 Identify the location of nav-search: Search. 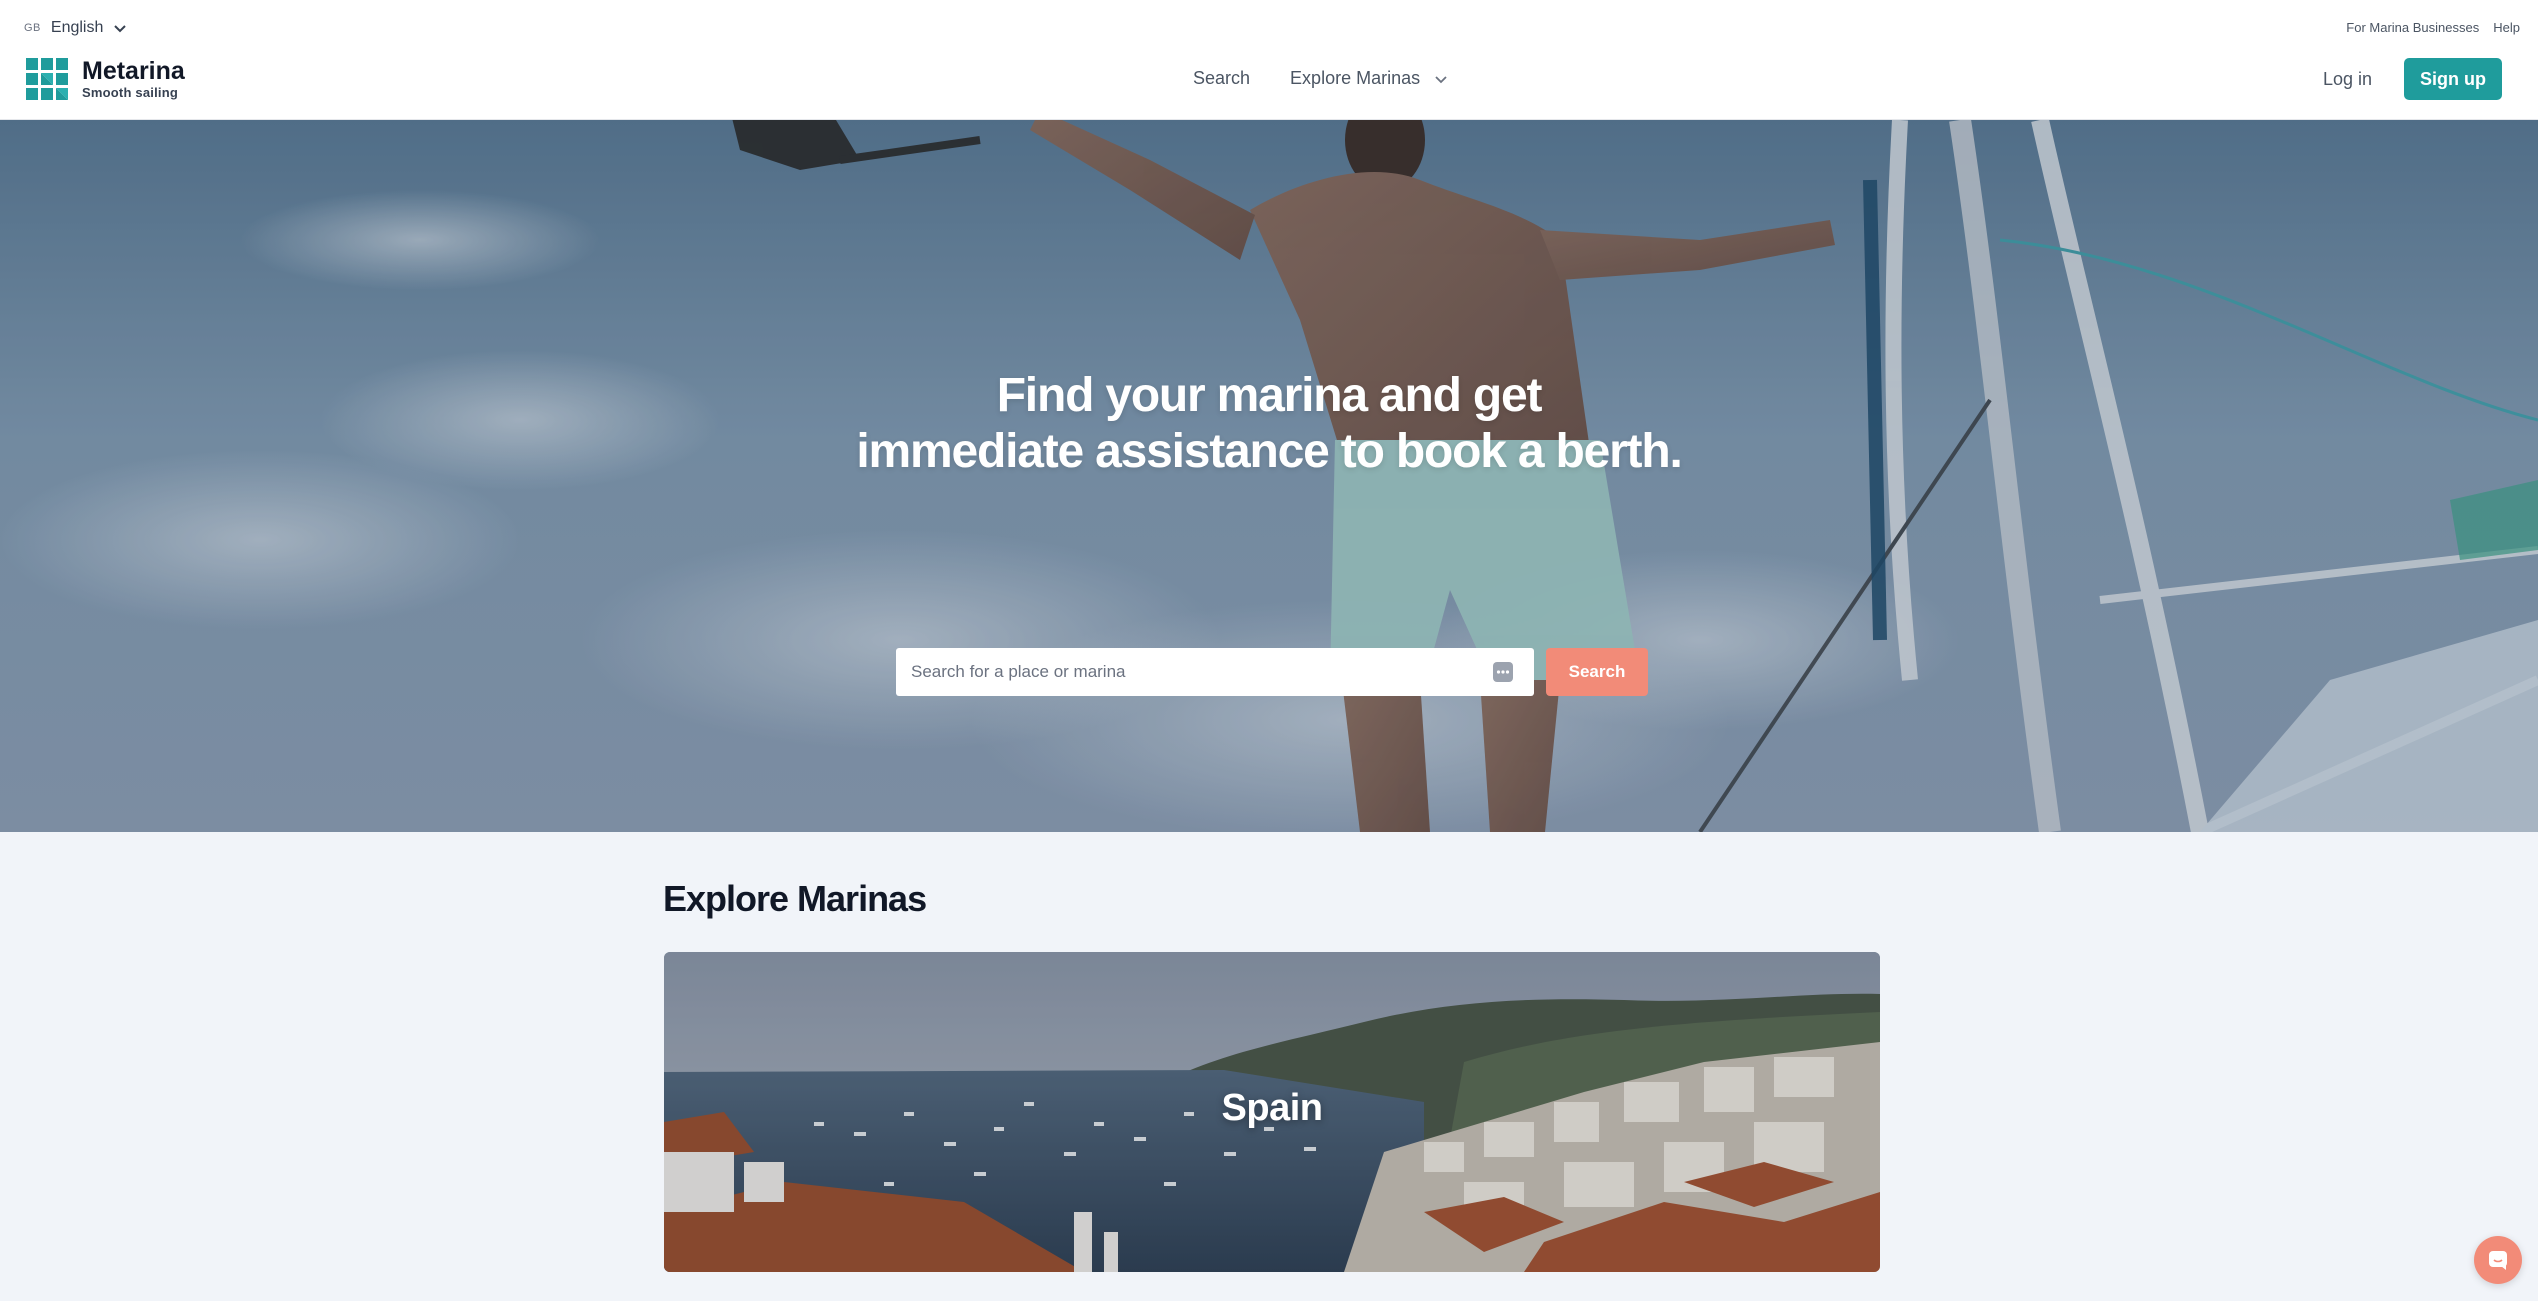
(1221, 78).